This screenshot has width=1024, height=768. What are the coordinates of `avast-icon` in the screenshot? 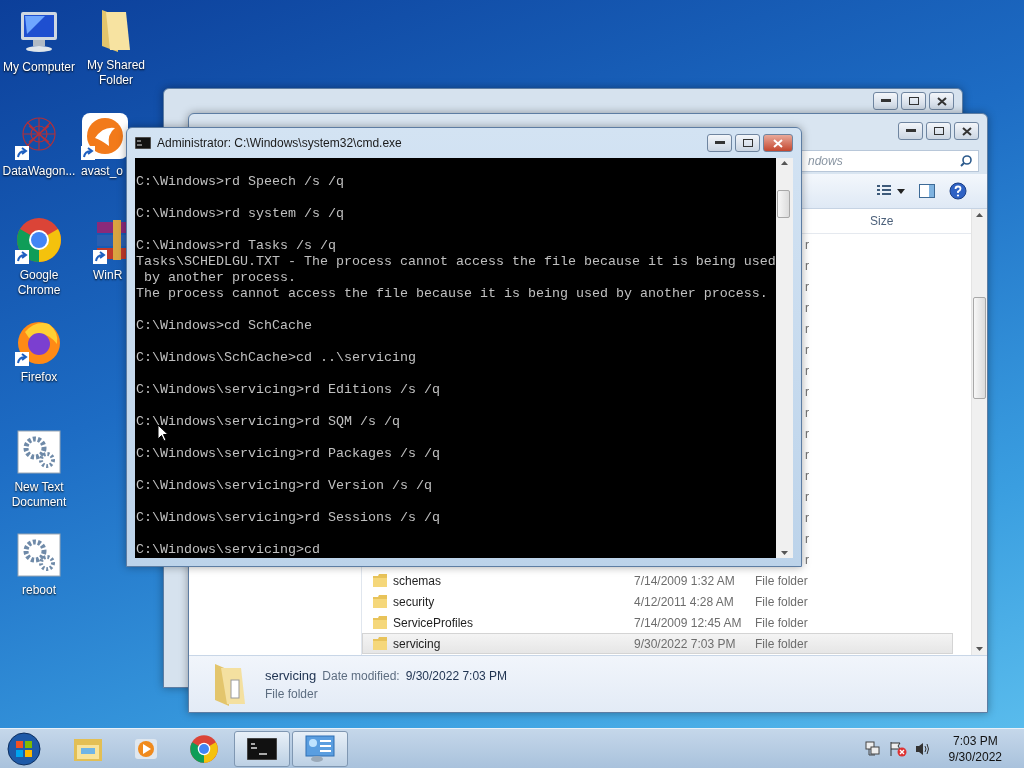 It's located at (105, 136).